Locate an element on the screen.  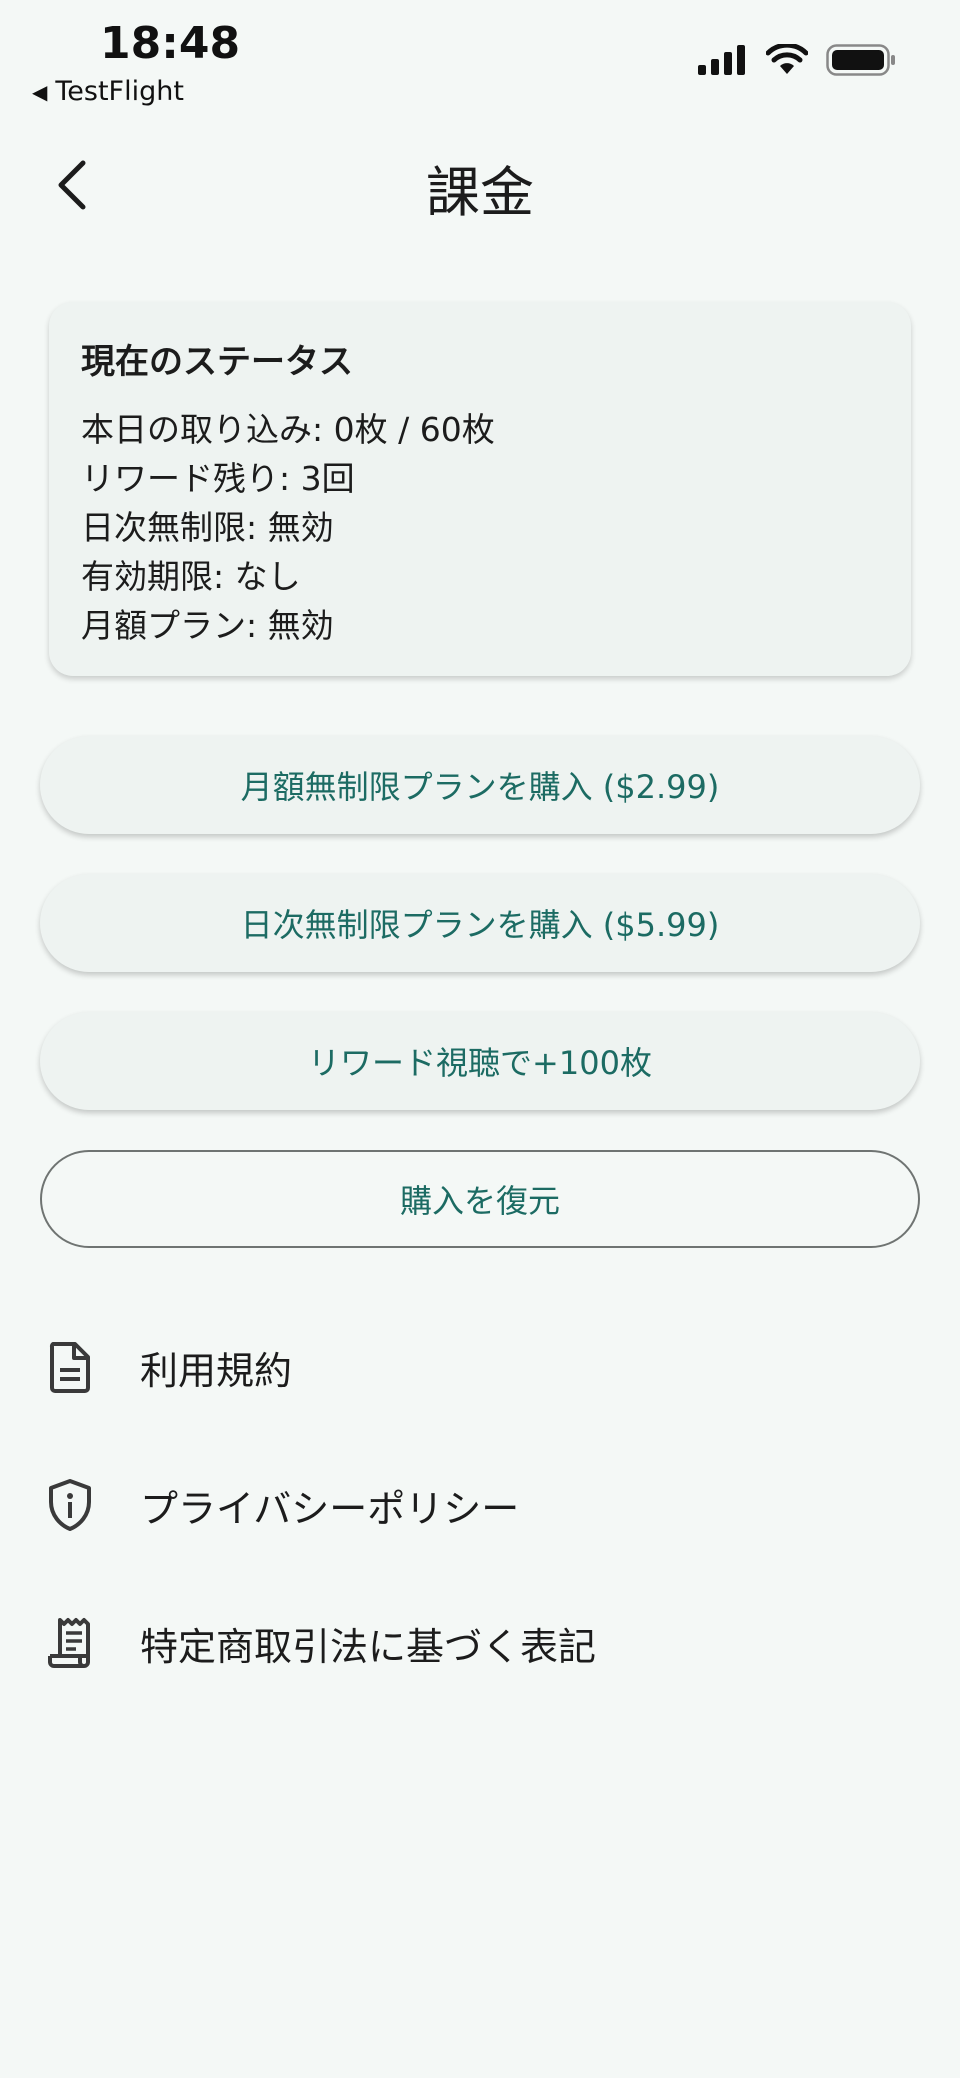
status-line-expiry: 有効期限: なし is located at coordinates (191, 576).